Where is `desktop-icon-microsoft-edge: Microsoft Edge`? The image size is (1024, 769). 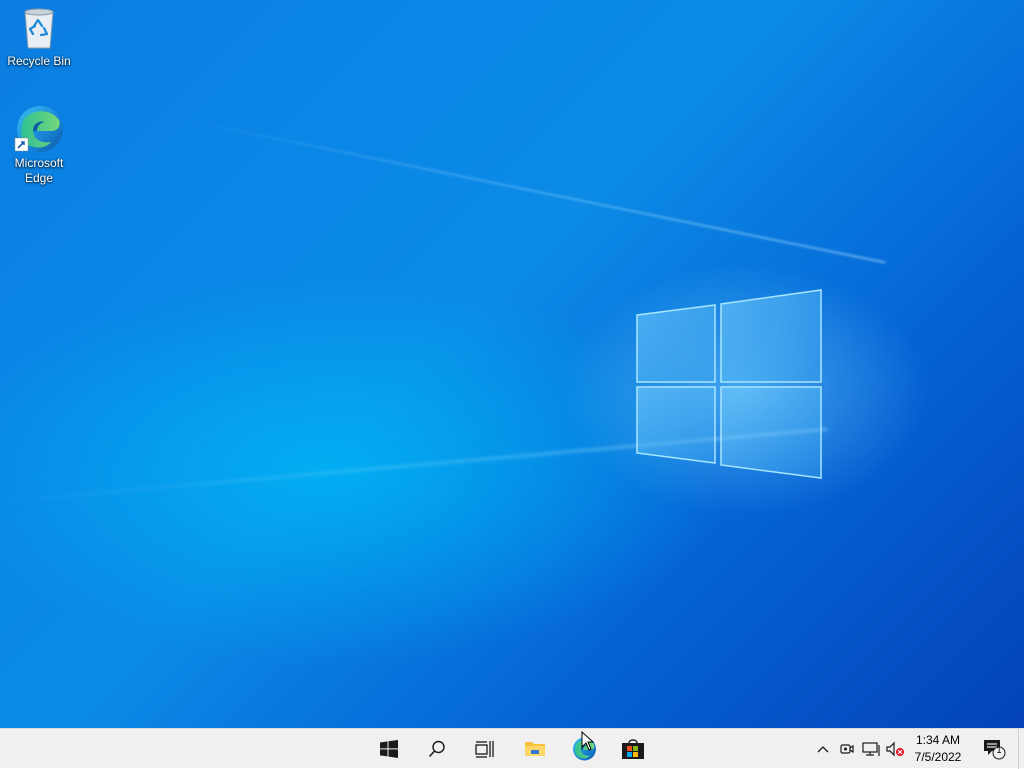
desktop-icon-microsoft-edge: Microsoft Edge is located at coordinates (39, 145).